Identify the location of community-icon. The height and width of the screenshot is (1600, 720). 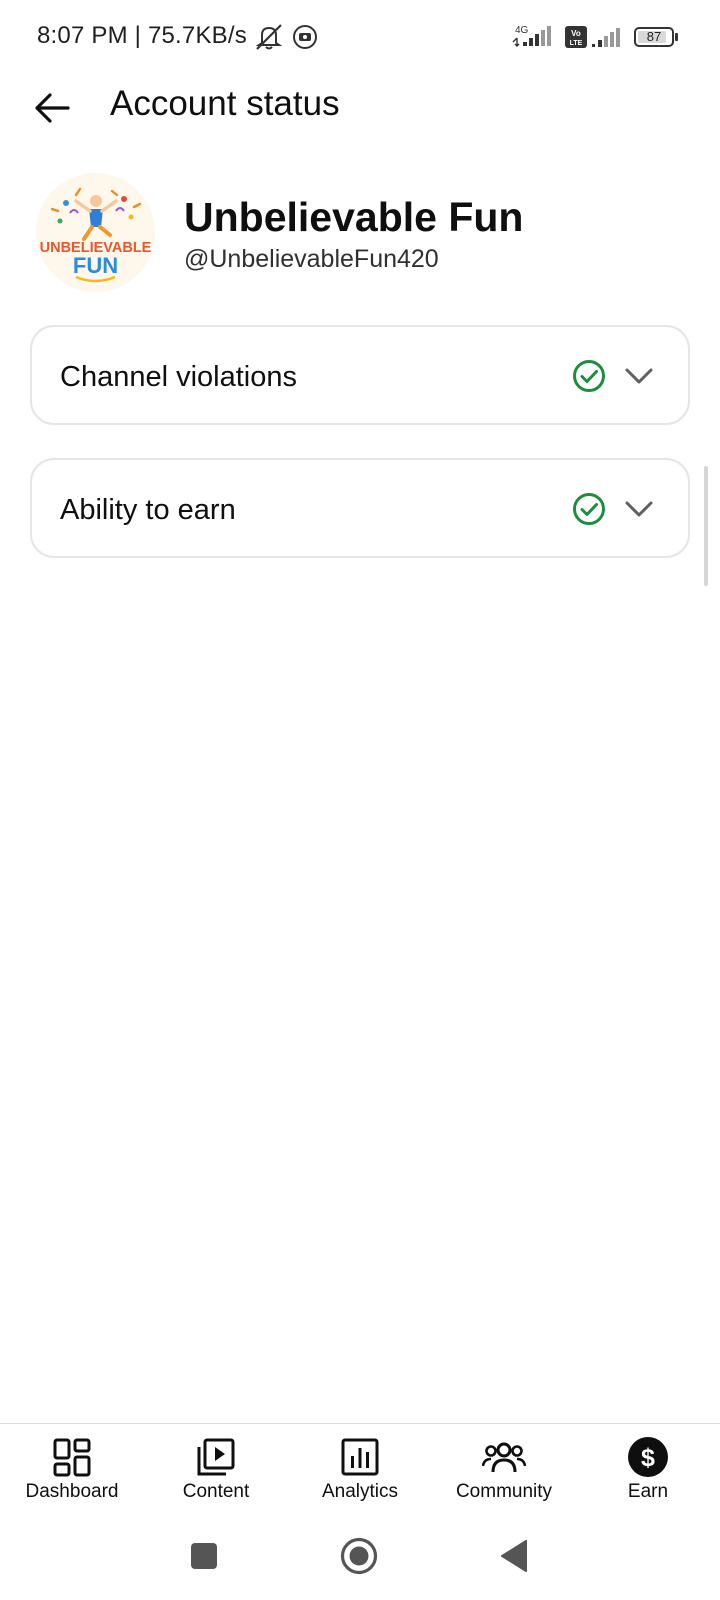
(504, 1458).